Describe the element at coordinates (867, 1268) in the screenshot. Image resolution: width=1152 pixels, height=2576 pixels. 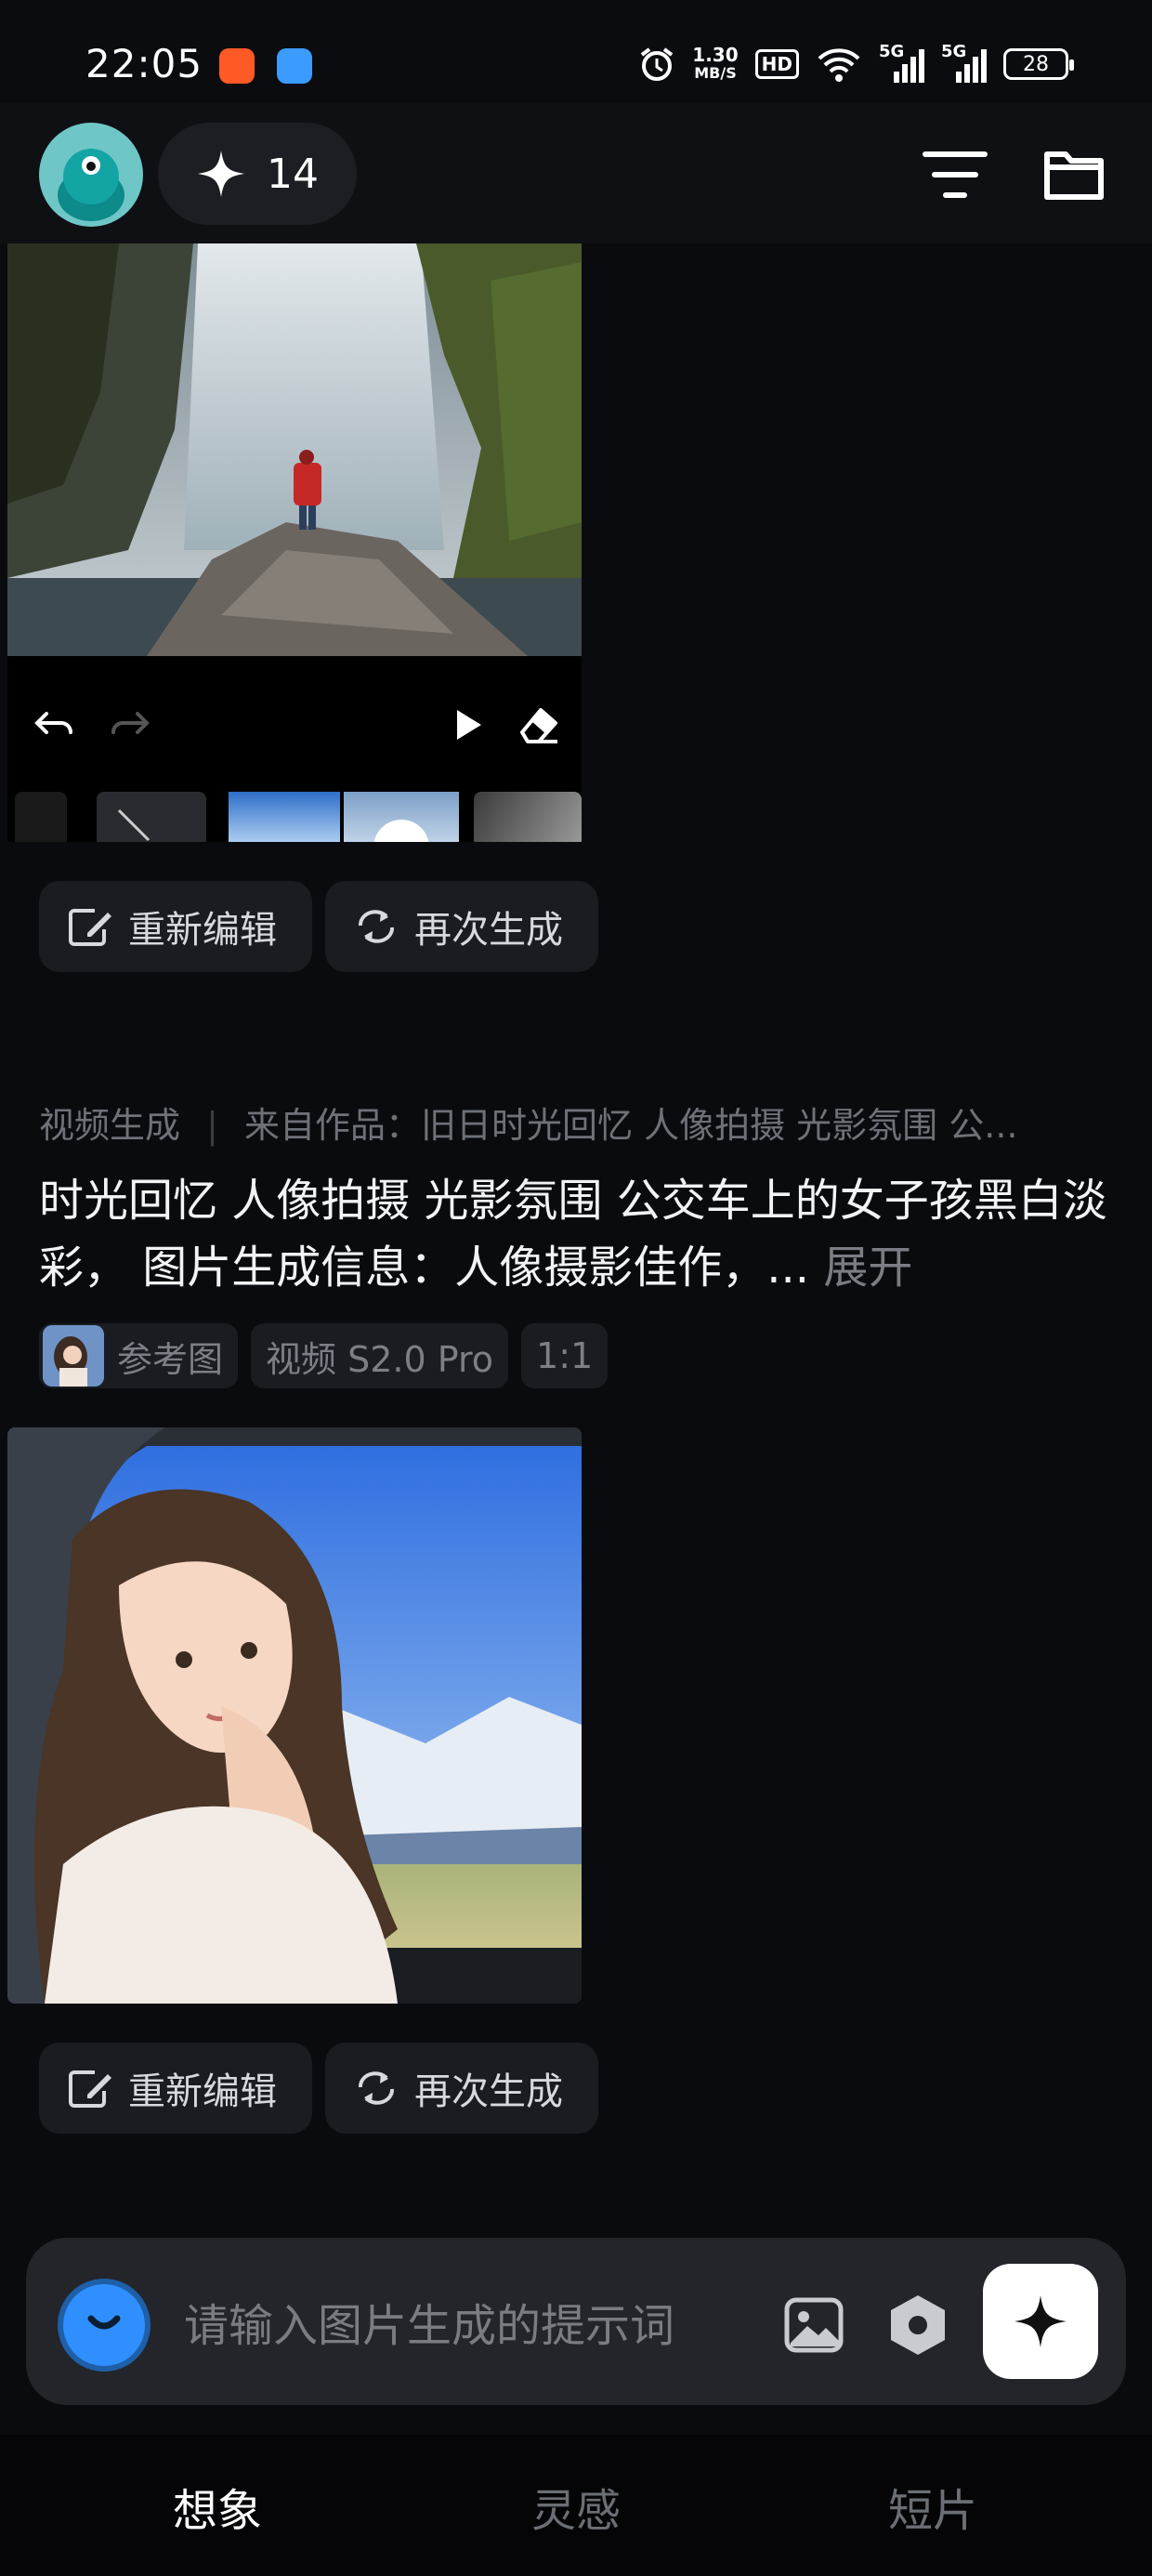
I see `expand-link: 展开` at that location.